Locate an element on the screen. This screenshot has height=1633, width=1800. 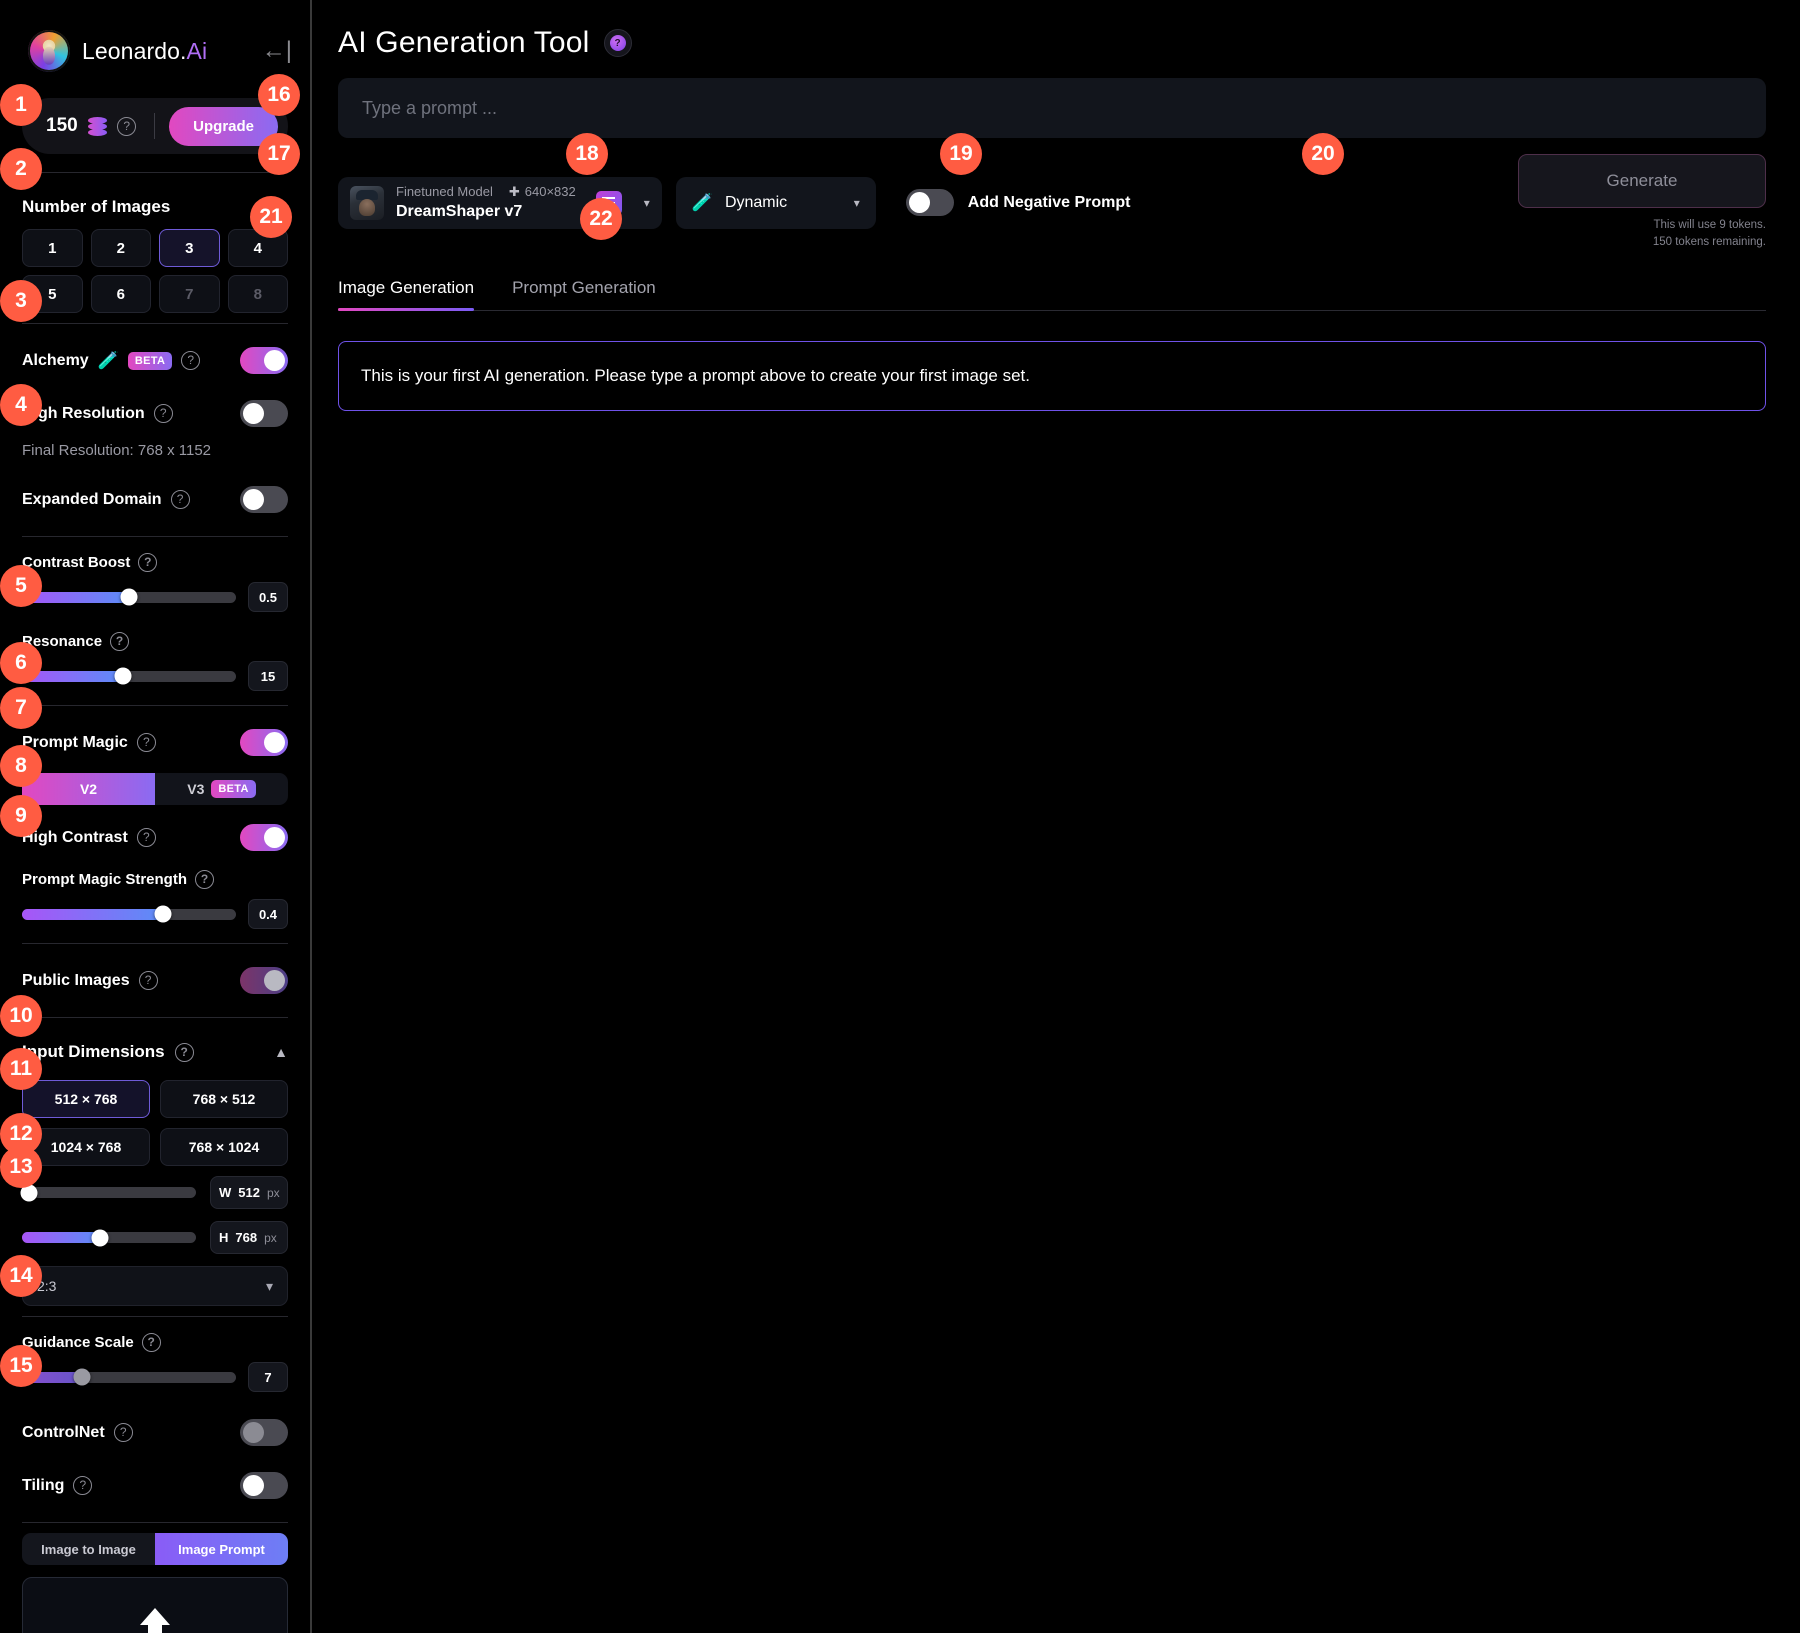
contrast-boost-label-row: Contrast Boost ? is located at coordinates (155, 564).